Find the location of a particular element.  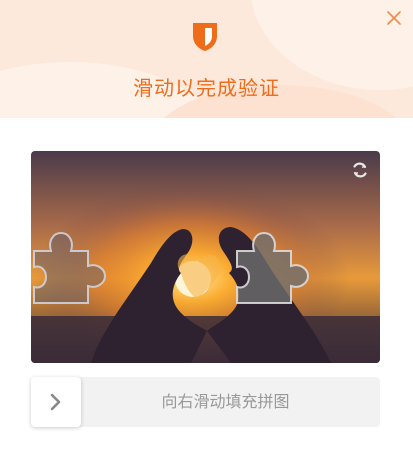

slider-track: 向右滑动填充拼图 is located at coordinates (205, 402).